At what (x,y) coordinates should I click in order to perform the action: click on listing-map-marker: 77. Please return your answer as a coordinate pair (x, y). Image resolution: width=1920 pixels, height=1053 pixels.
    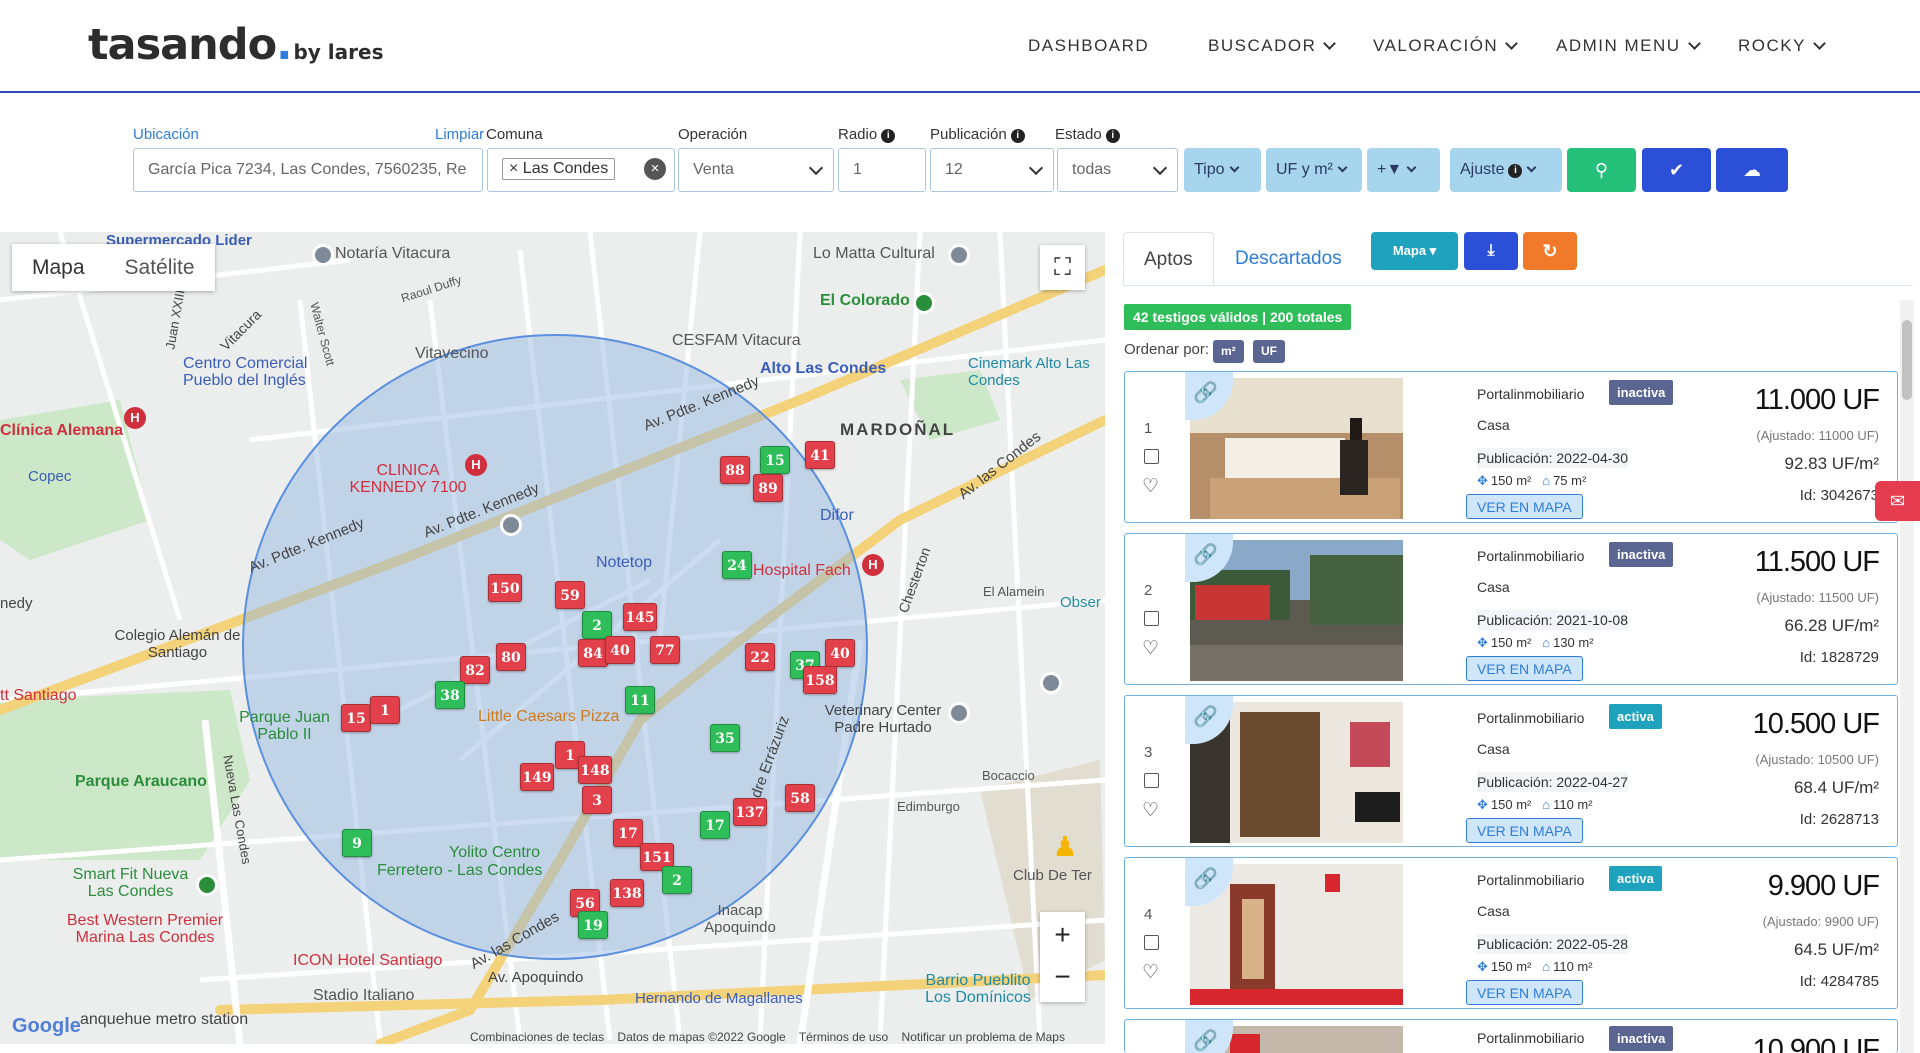
    Looking at the image, I should click on (665, 650).